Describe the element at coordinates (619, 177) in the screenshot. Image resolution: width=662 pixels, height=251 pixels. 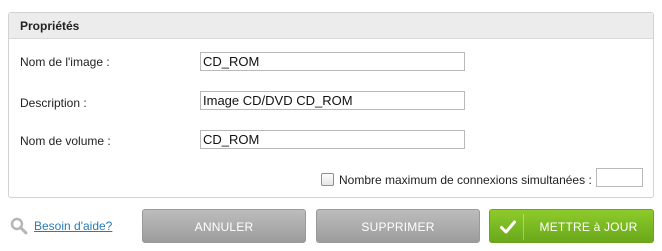
I see `max-connections-input` at that location.